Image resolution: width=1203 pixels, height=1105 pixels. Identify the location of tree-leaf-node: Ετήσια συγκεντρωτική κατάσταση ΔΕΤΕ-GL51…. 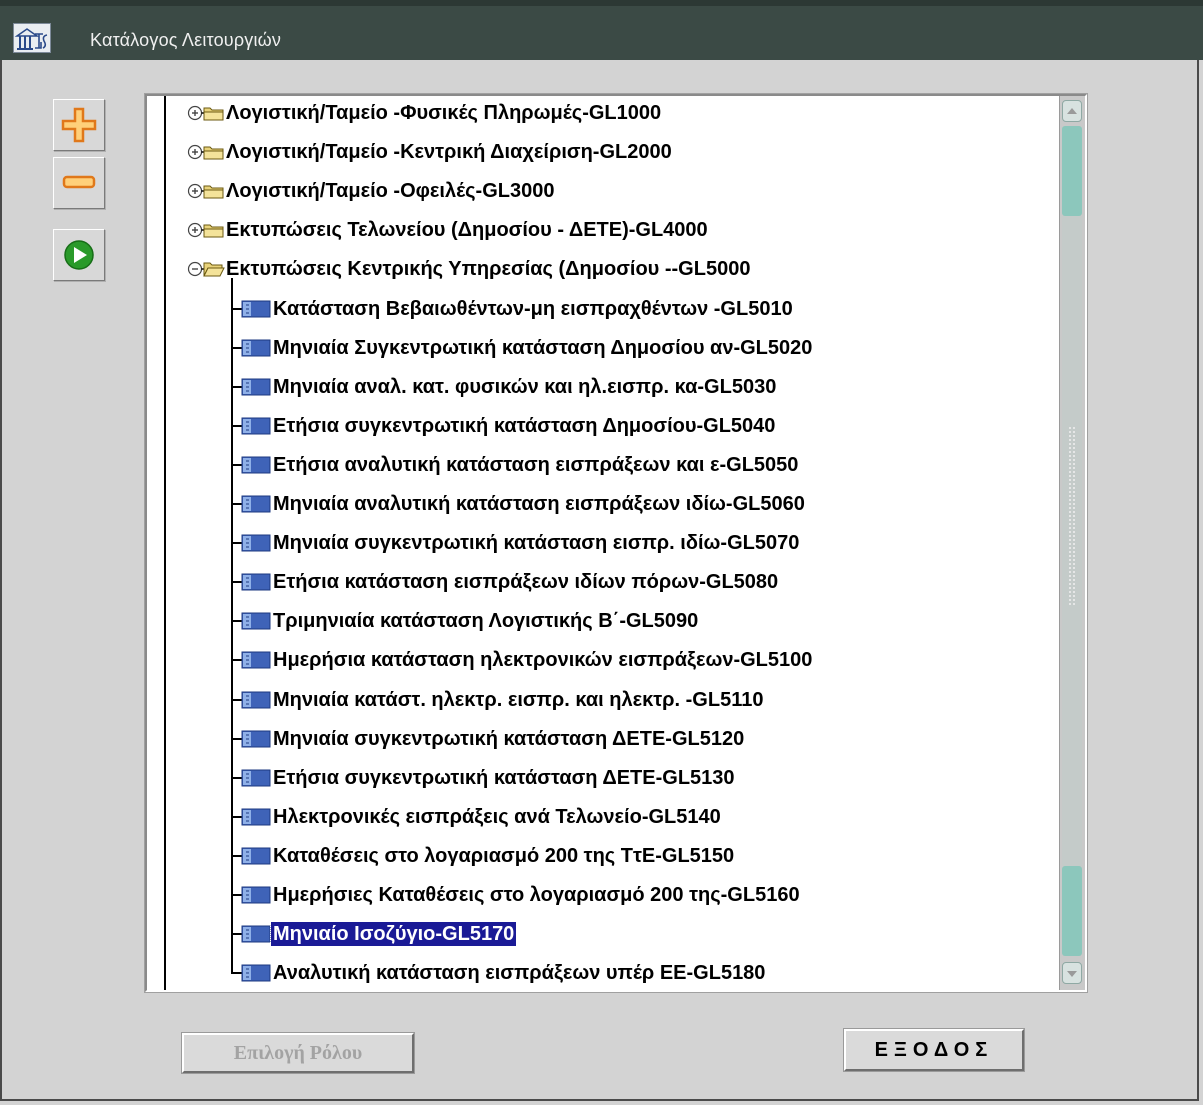
(641, 778).